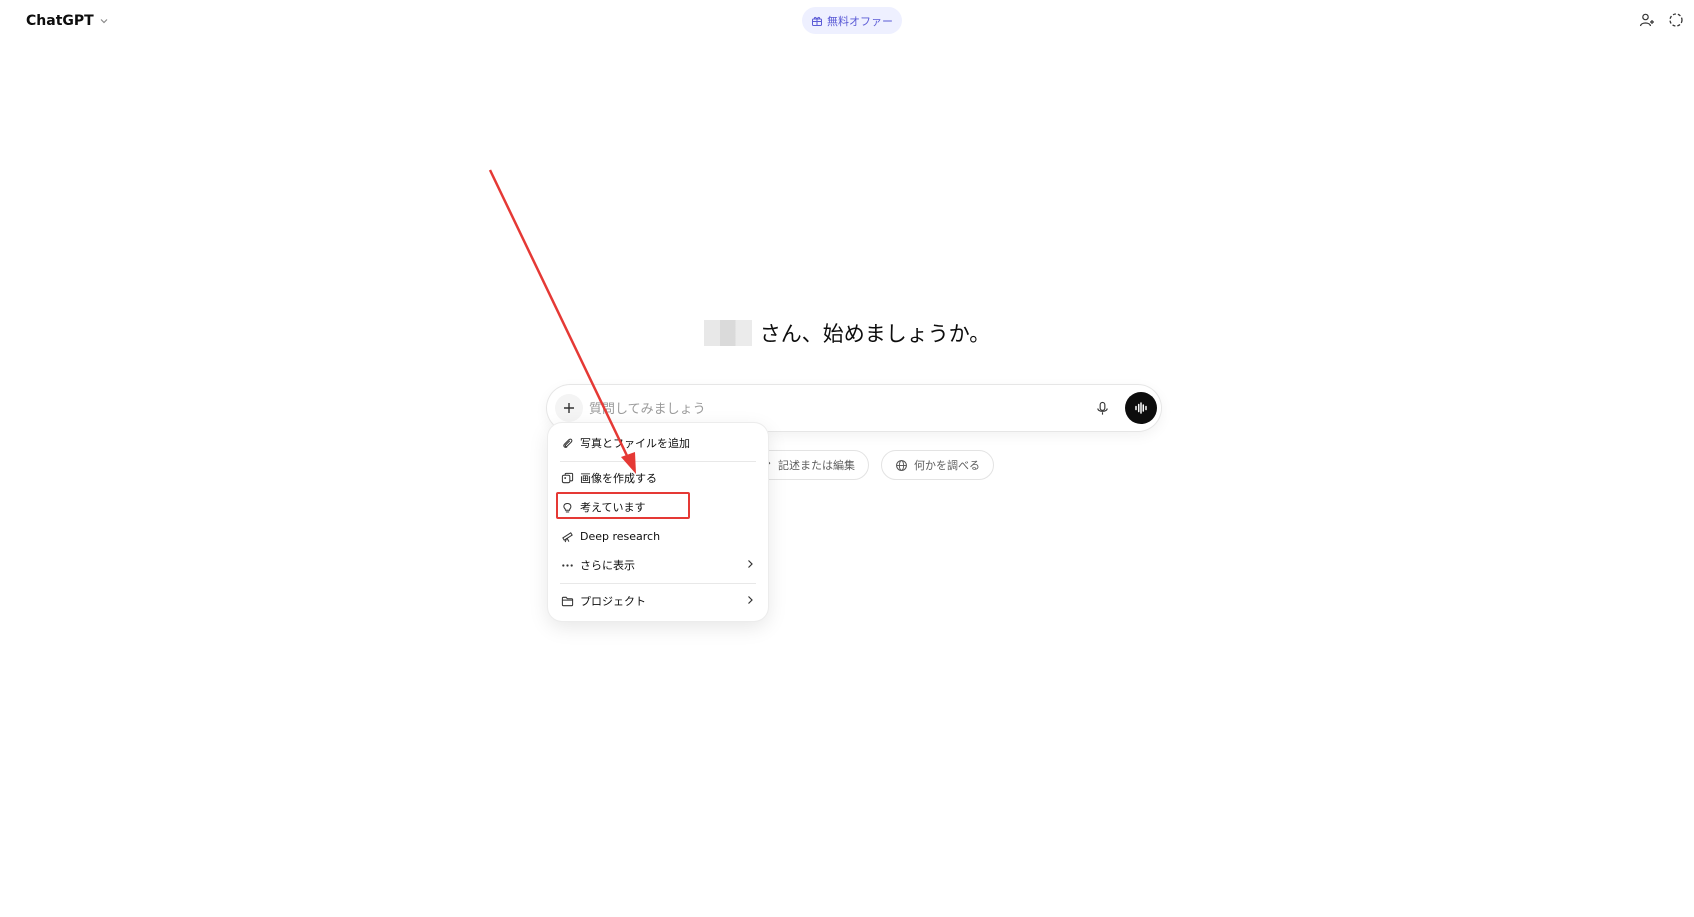  Describe the element at coordinates (814, 409) in the screenshot. I see `prompt-input` at that location.